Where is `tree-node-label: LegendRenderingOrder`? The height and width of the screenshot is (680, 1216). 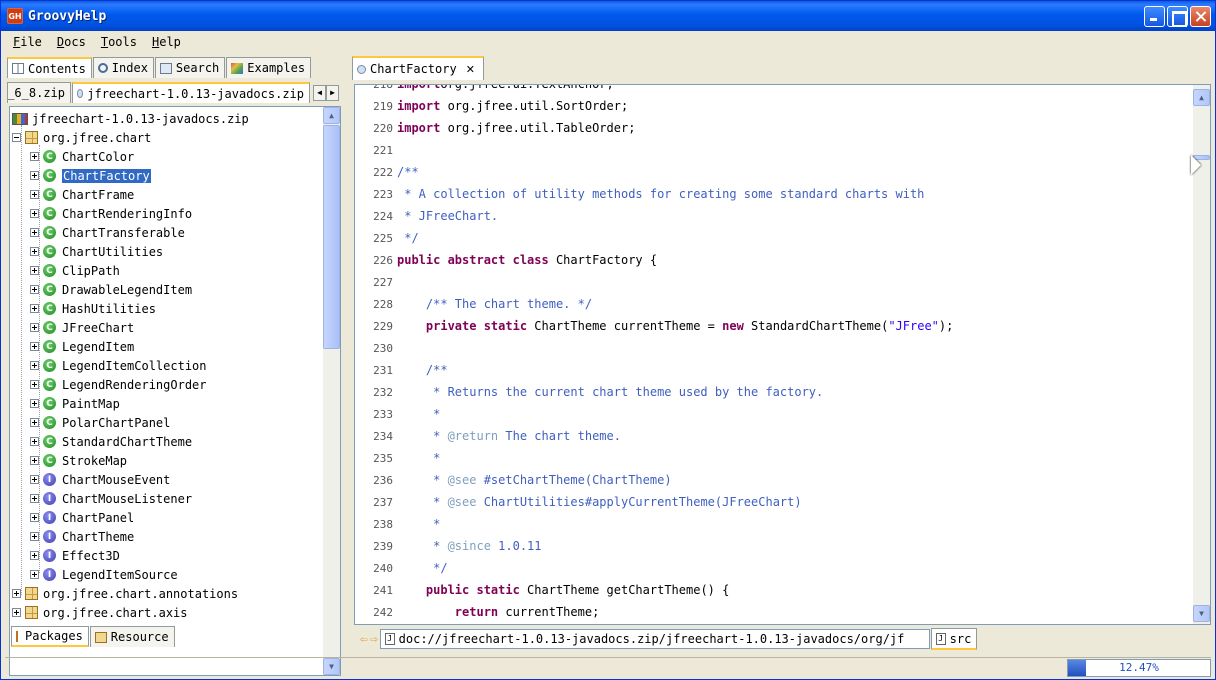 tree-node-label: LegendRenderingOrder is located at coordinates (134, 384).